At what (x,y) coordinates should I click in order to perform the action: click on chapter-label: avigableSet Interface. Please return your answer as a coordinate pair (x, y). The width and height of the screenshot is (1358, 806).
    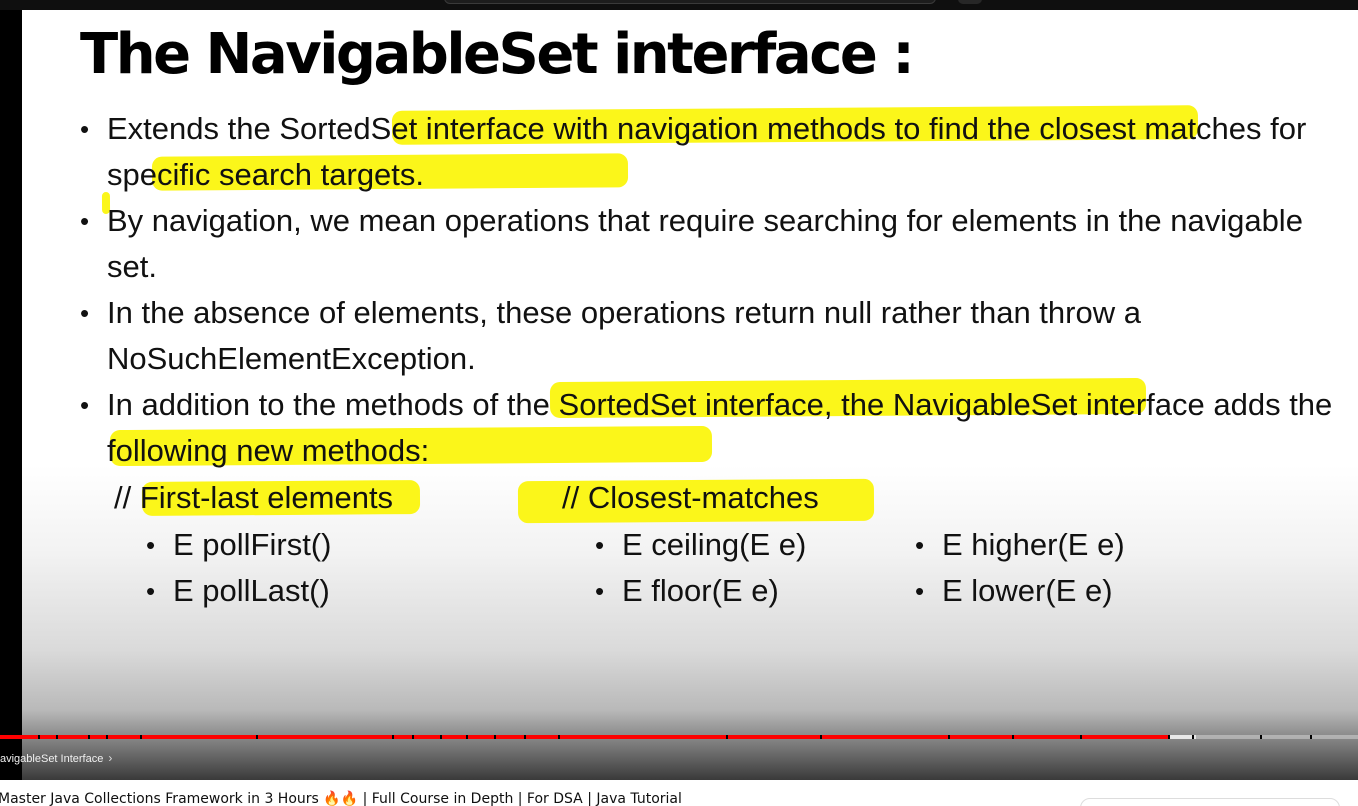
    Looking at the image, I should click on (52, 759).